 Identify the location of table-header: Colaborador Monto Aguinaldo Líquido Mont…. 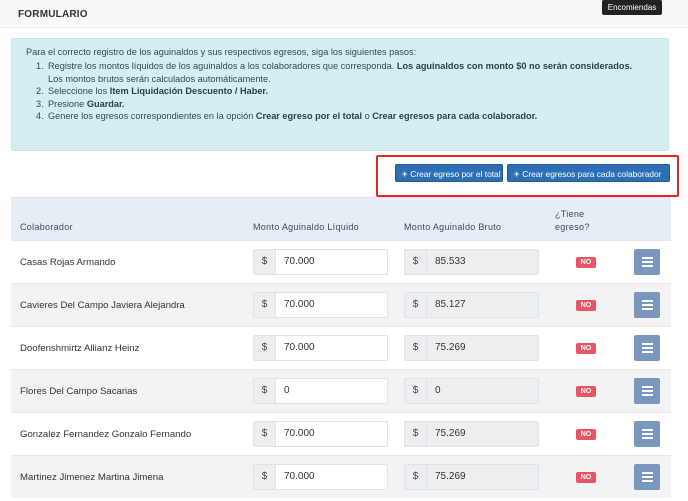
(341, 218).